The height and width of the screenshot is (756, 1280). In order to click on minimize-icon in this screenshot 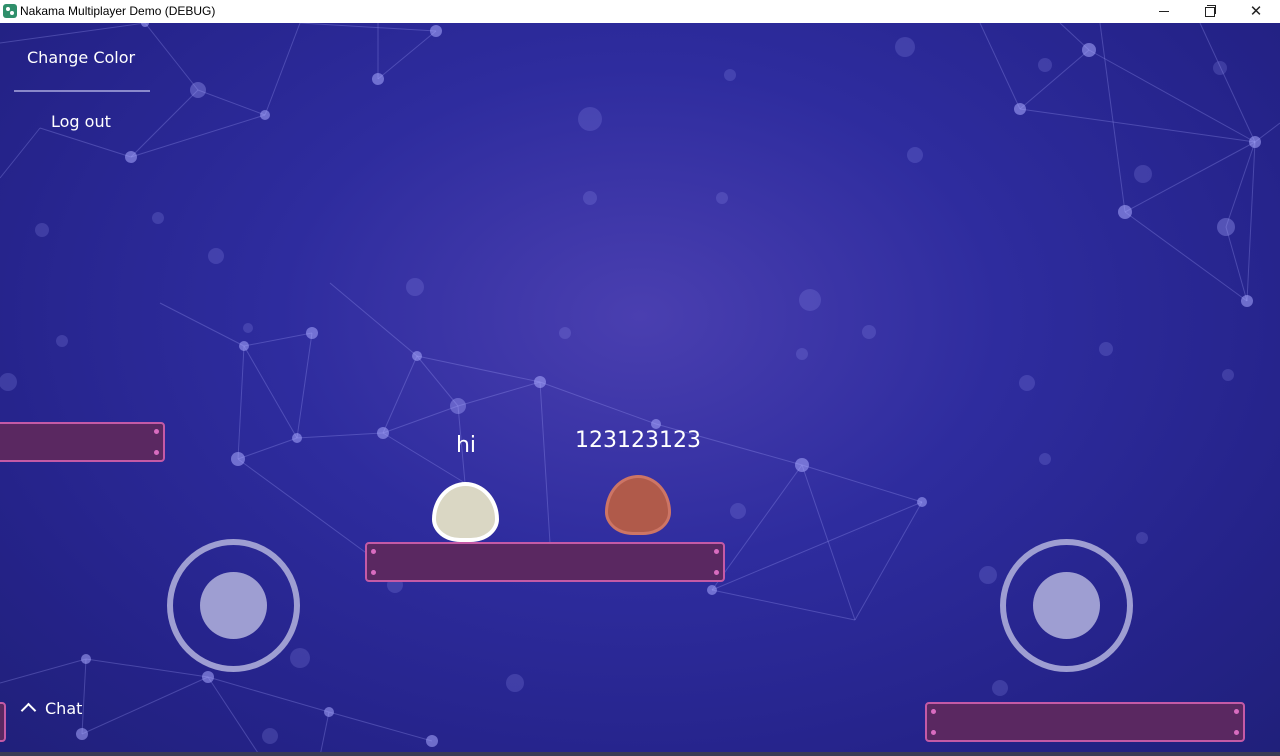, I will do `click(1164, 11)`.